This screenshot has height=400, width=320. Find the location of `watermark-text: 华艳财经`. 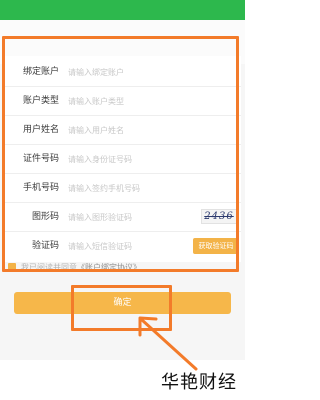

watermark-text: 华艳财经 is located at coordinates (199, 382).